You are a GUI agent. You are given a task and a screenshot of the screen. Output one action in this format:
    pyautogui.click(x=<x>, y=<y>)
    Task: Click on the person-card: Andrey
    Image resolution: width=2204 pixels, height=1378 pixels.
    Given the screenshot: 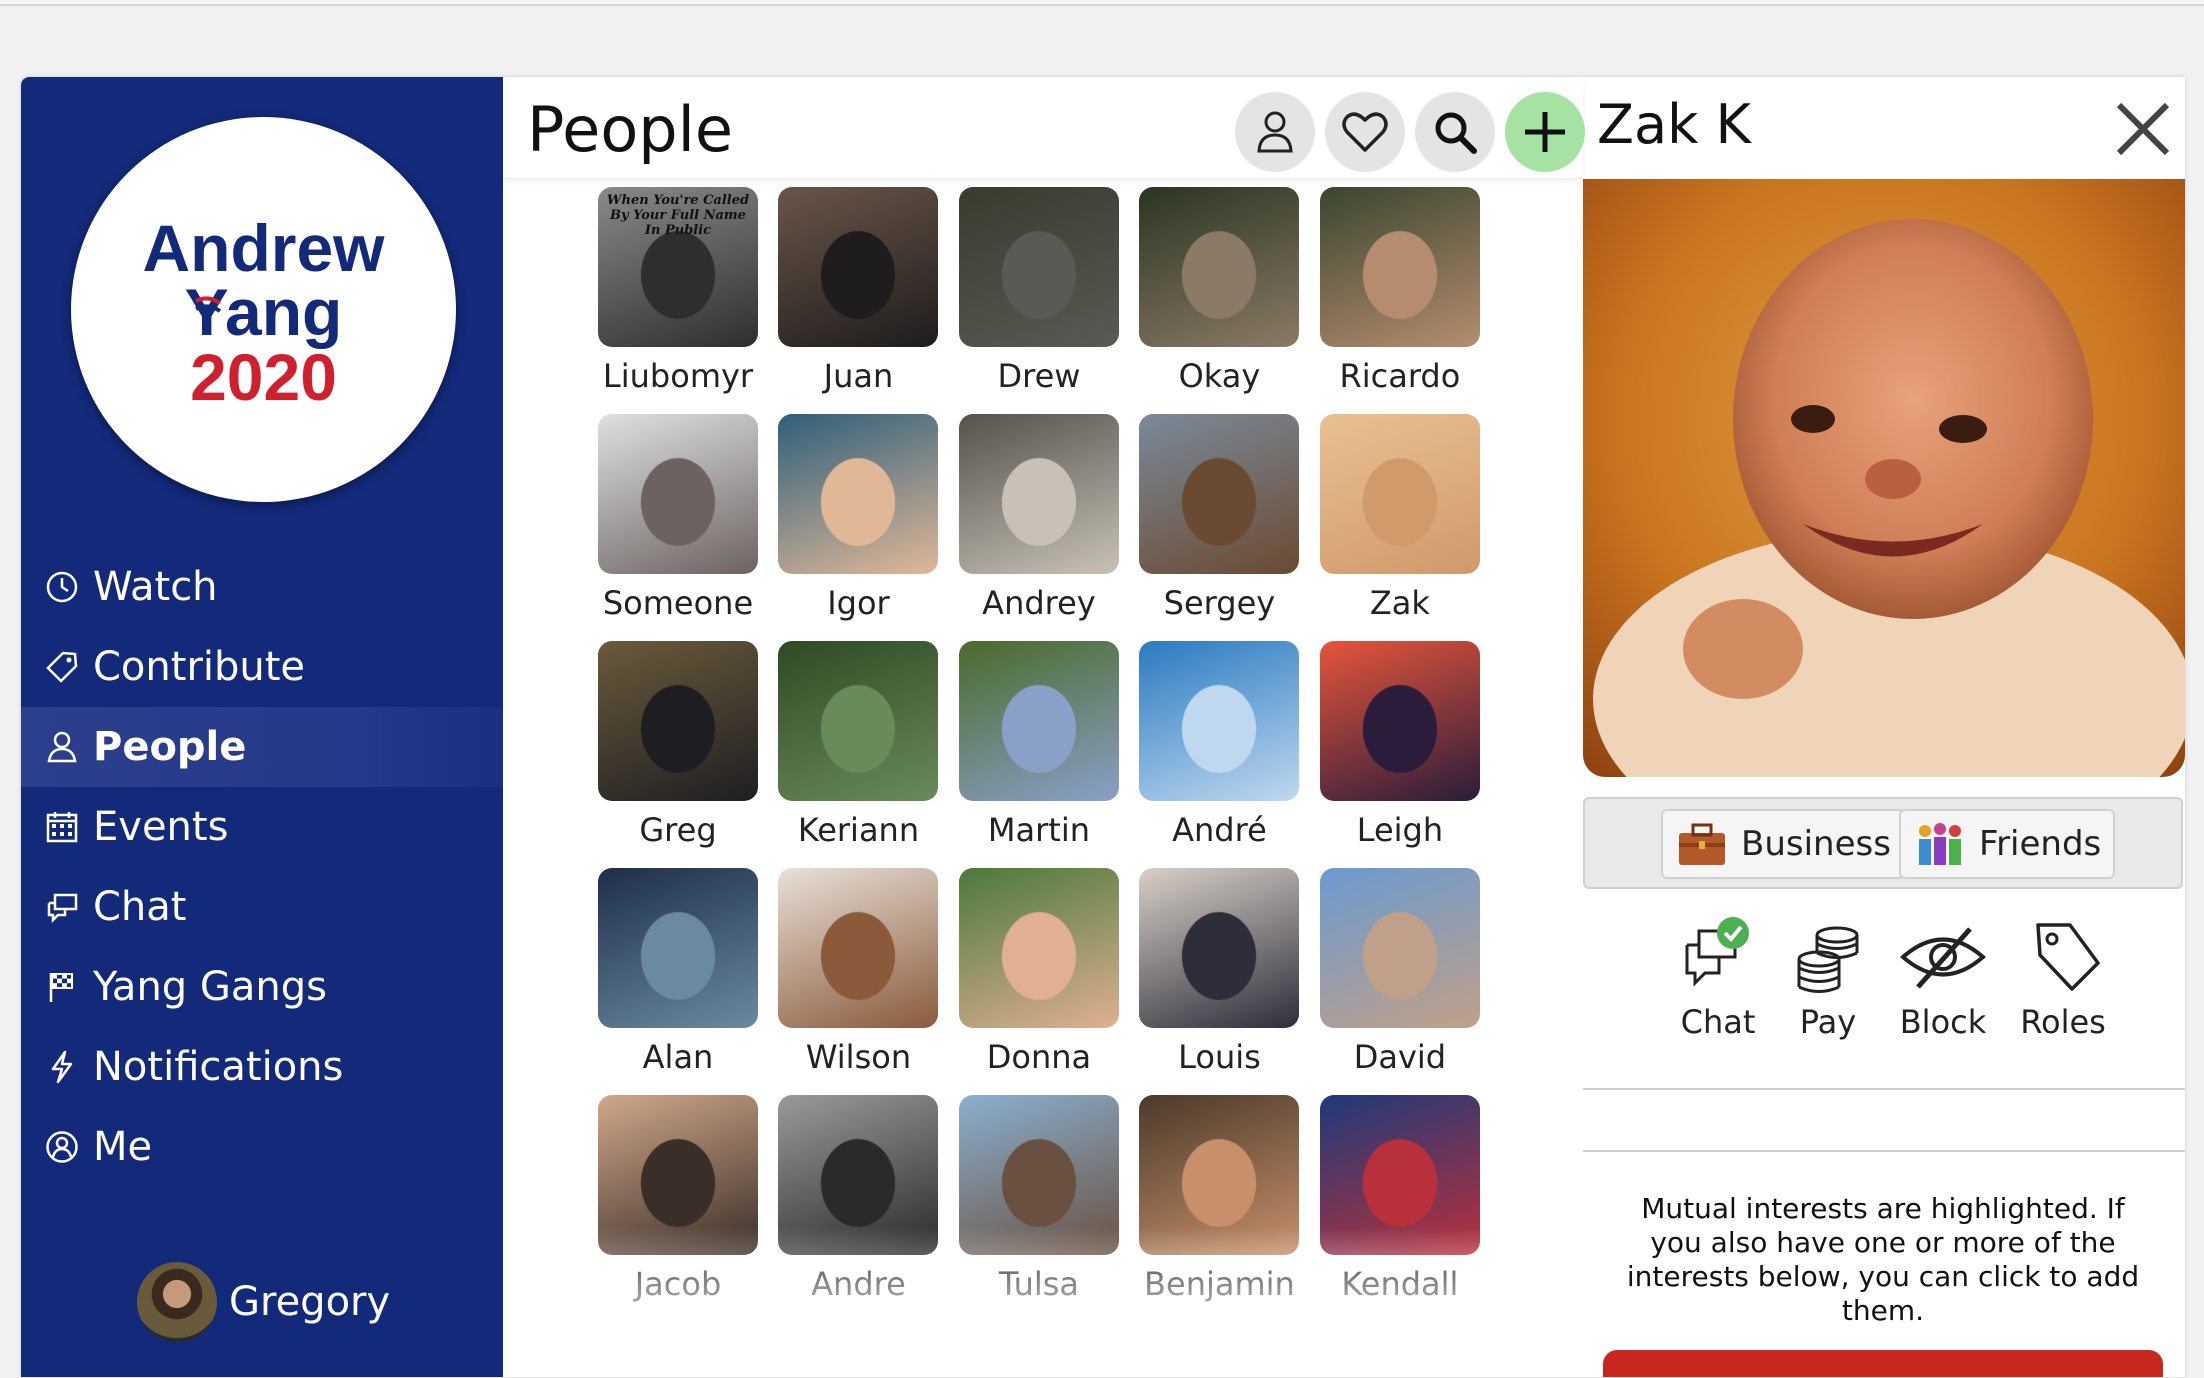 What is the action you would take?
    pyautogui.click(x=1038, y=518)
    